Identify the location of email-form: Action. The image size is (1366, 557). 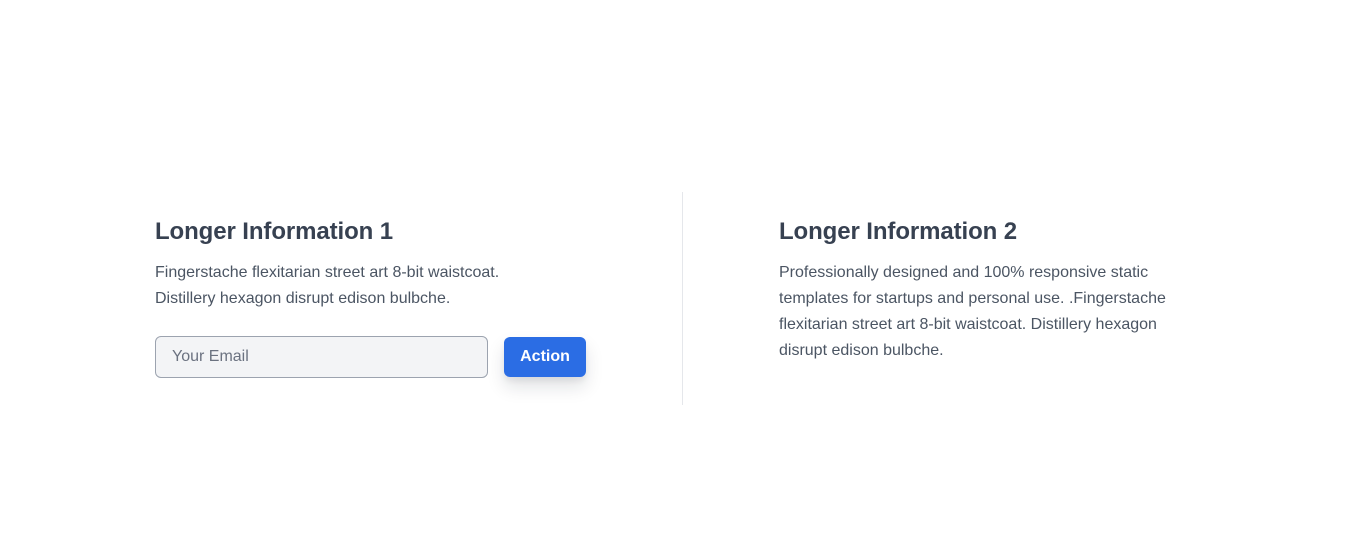
(375, 357).